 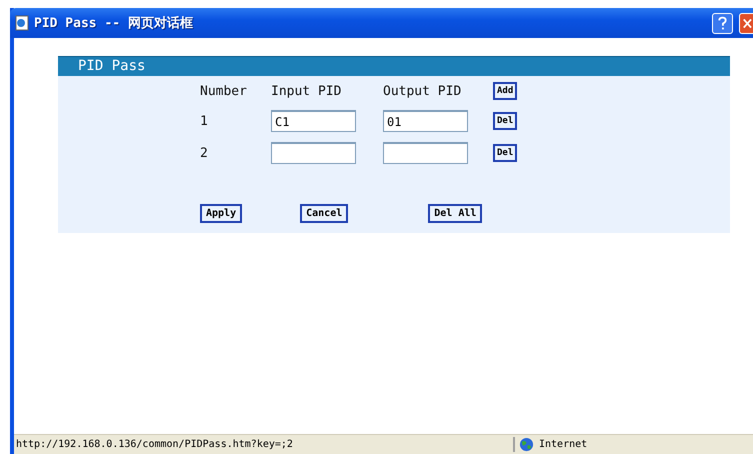 I want to click on action-button: Apply, so click(x=221, y=213).